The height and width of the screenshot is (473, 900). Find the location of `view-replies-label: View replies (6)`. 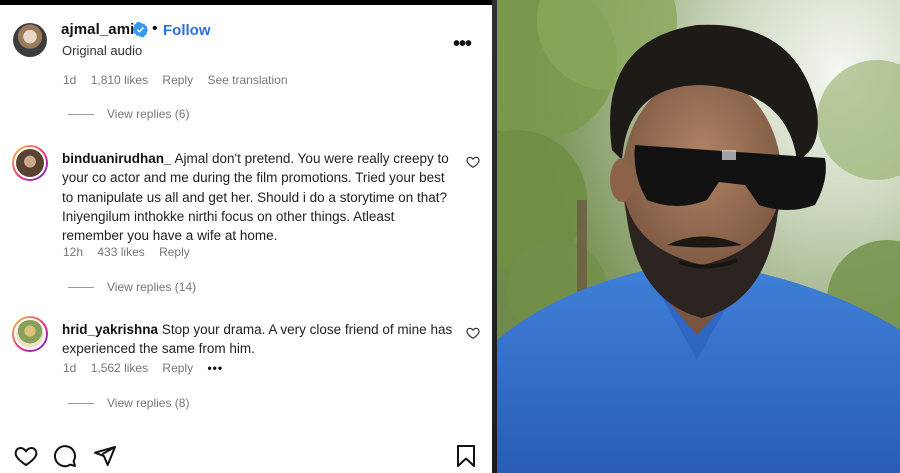

view-replies-label: View replies (6) is located at coordinates (148, 114).